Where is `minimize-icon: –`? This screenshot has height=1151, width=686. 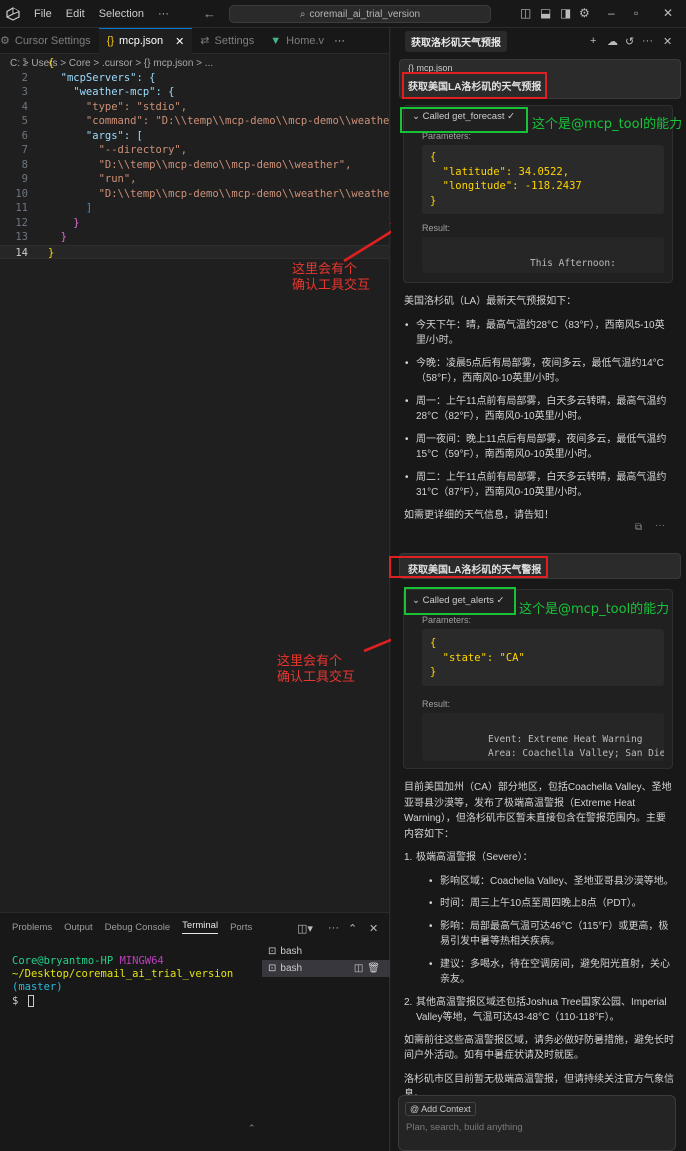
minimize-icon: – is located at coordinates (611, 13).